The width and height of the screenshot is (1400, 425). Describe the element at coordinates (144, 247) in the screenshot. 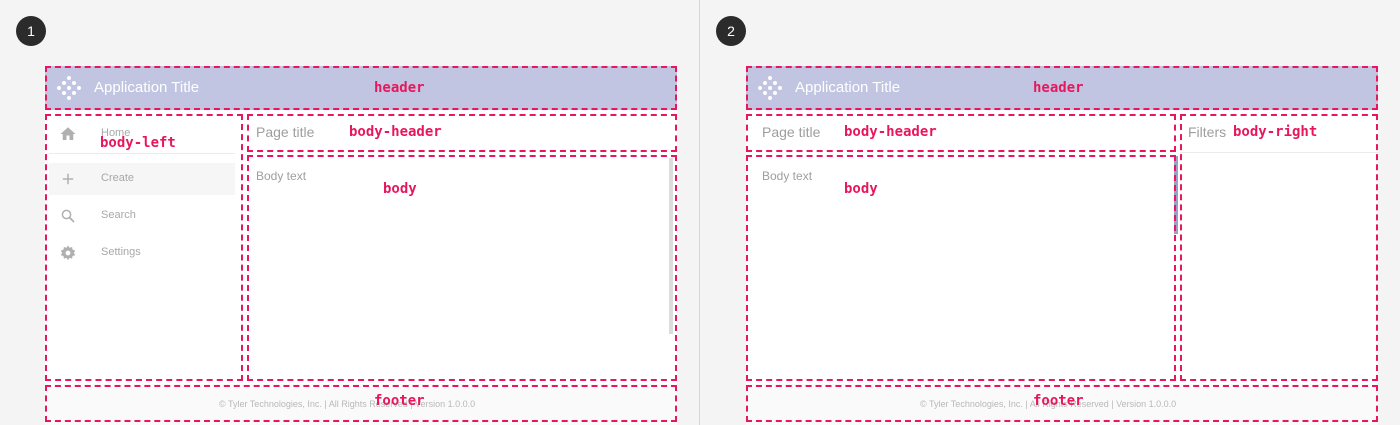

I see `body-left-region-outline` at that location.